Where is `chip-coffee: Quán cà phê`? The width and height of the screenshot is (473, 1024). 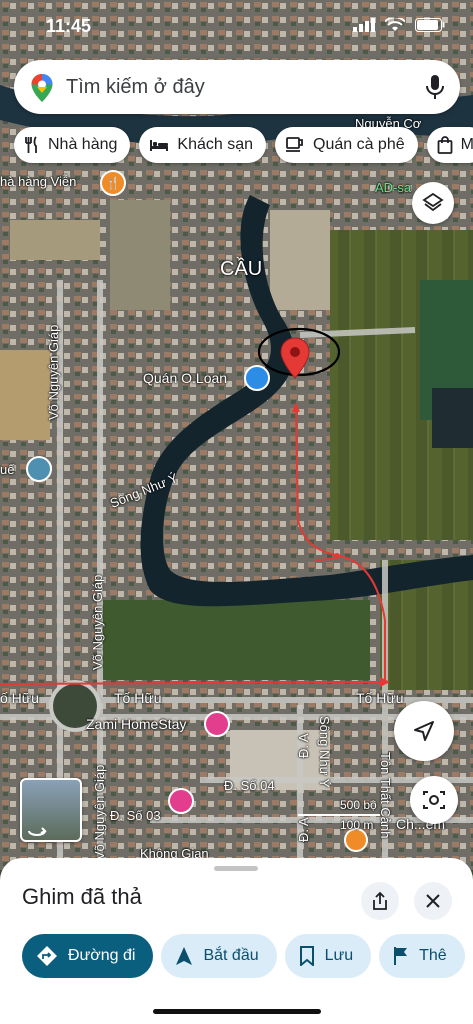 chip-coffee: Quán cà phê is located at coordinates (346, 145).